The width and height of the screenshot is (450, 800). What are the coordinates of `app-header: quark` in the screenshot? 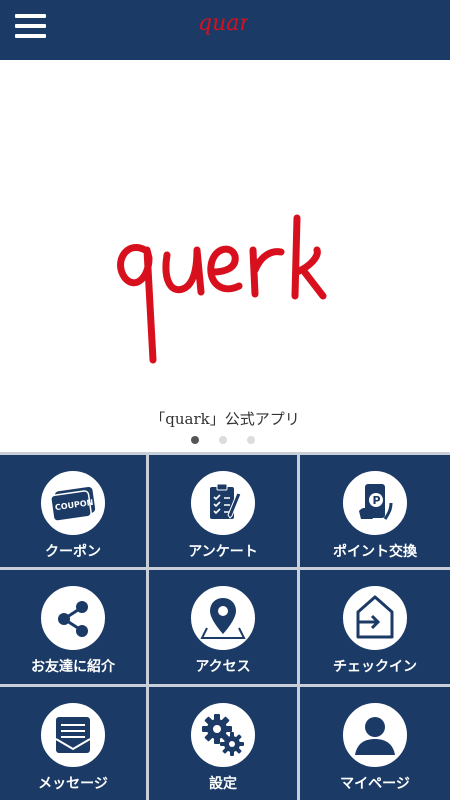 It's located at (225, 30).